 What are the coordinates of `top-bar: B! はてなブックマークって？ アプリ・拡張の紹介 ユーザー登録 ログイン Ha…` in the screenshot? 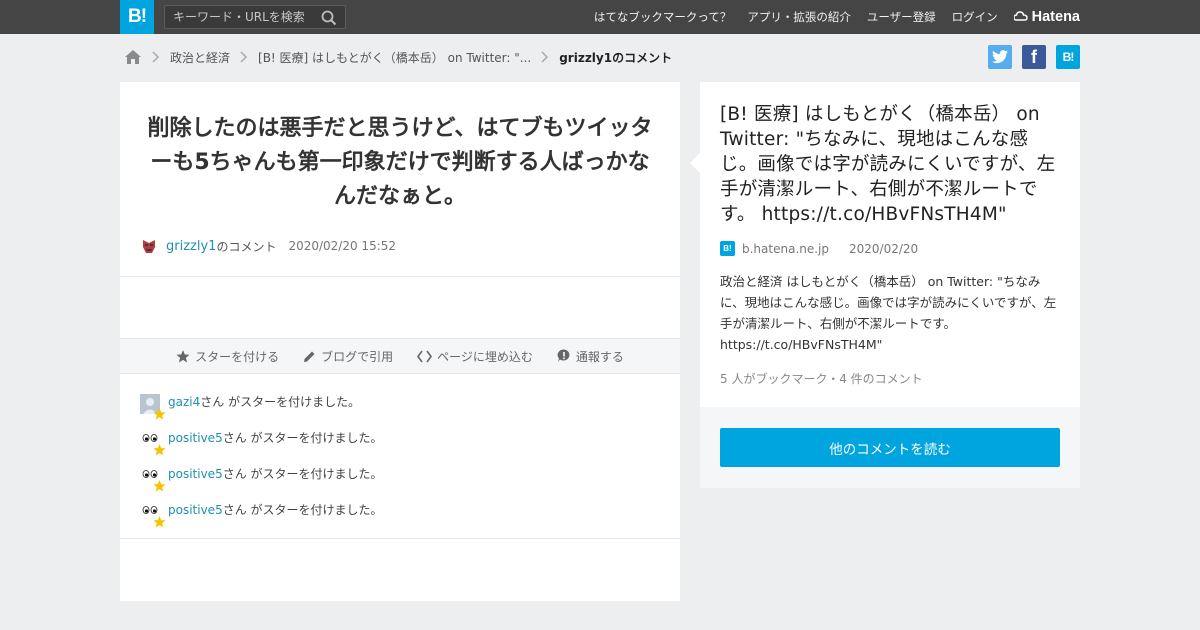 It's located at (600, 17).